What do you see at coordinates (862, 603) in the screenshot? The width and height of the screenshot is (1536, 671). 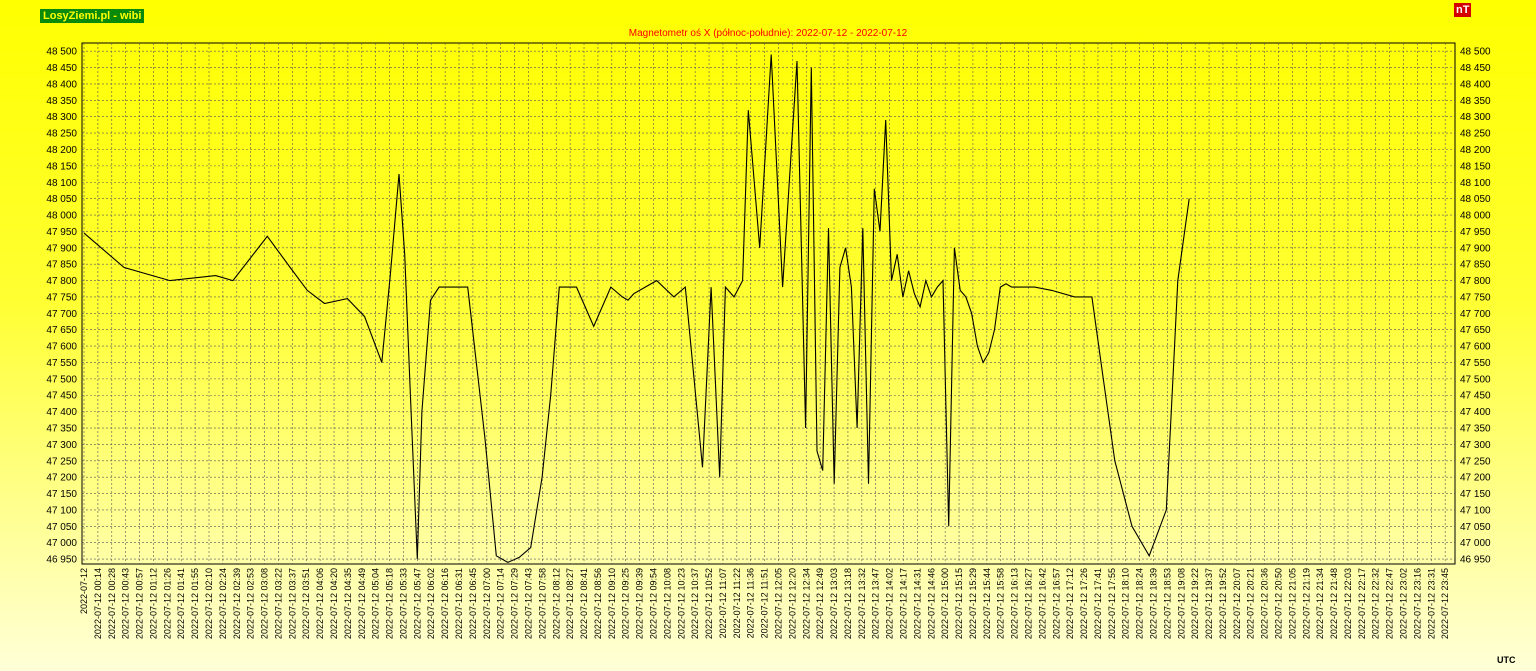 I see `x-tick-label: 2022-07-12 13:32` at bounding box center [862, 603].